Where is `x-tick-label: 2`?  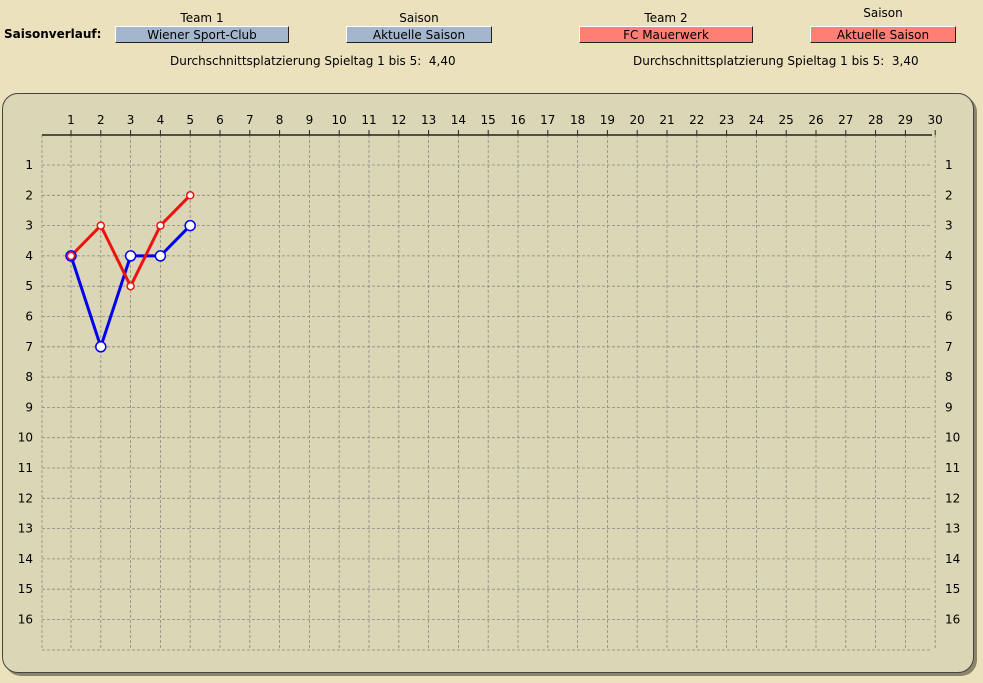
x-tick-label: 2 is located at coordinates (101, 120).